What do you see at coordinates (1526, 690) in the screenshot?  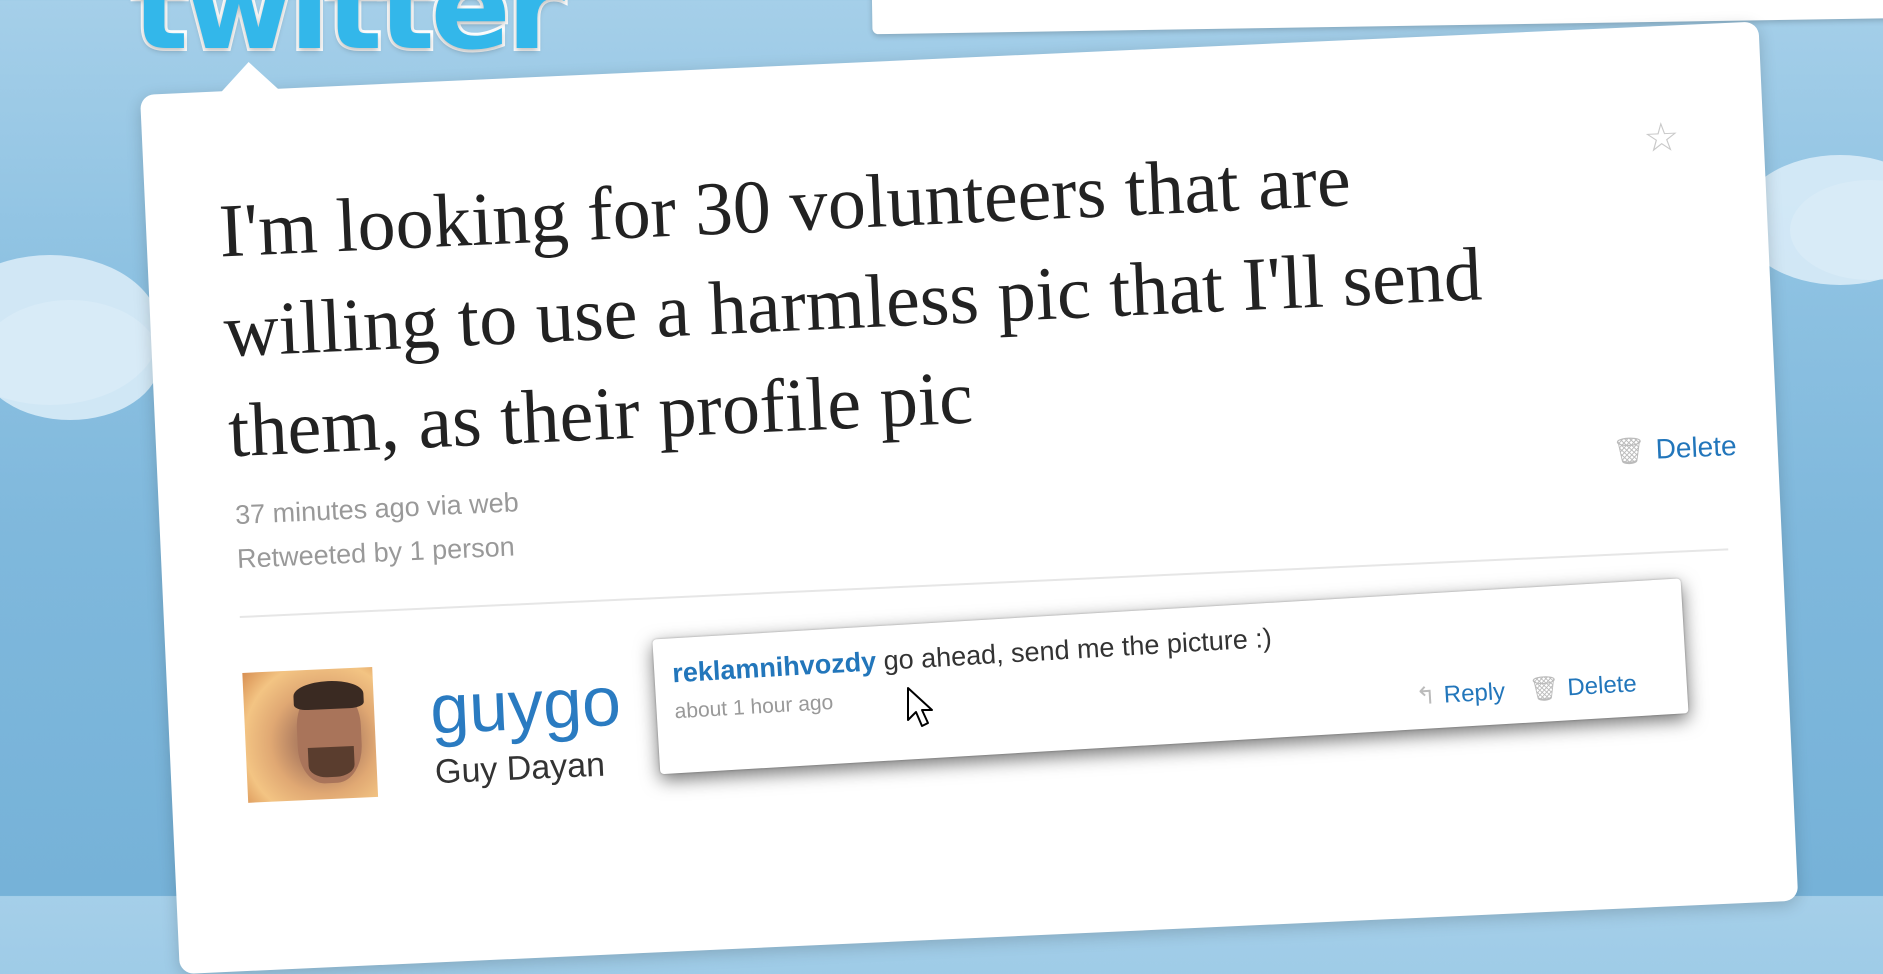 I see `reply-actions: ↰ Reply 🗑 Delete` at bounding box center [1526, 690].